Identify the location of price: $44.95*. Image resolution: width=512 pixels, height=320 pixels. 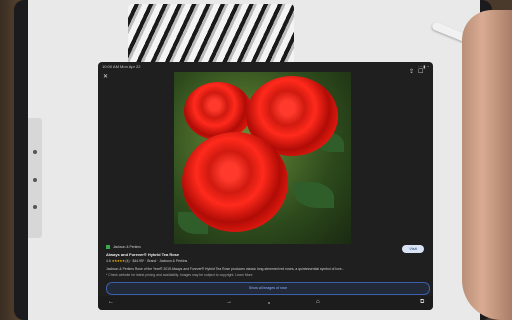
(138, 261).